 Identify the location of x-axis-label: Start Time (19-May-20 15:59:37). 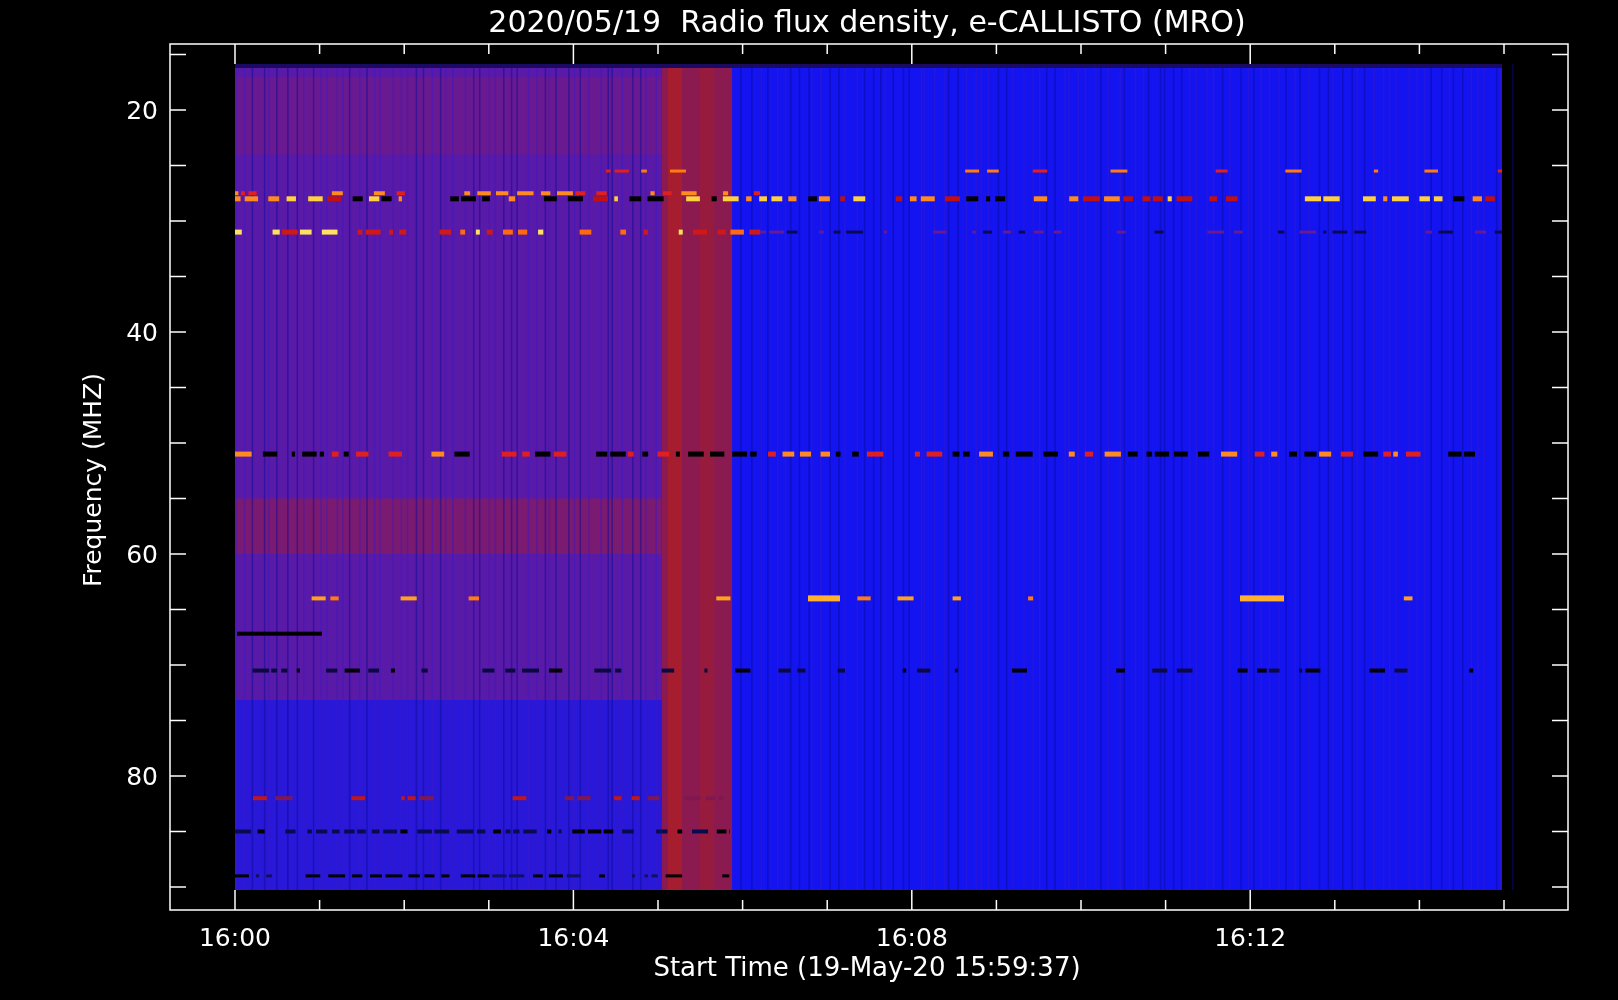
(867, 967).